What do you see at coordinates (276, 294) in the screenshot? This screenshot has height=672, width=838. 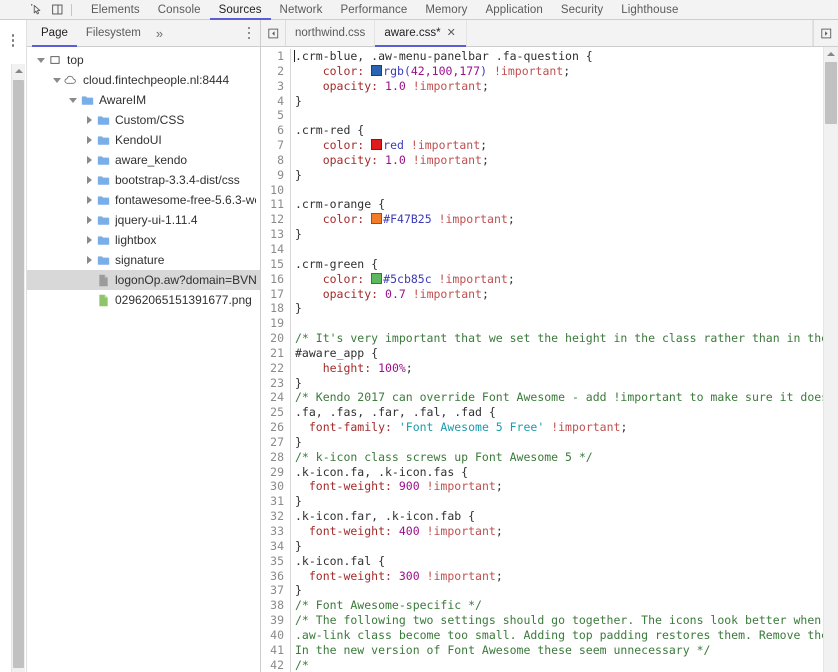 I see `line-number: 17` at bounding box center [276, 294].